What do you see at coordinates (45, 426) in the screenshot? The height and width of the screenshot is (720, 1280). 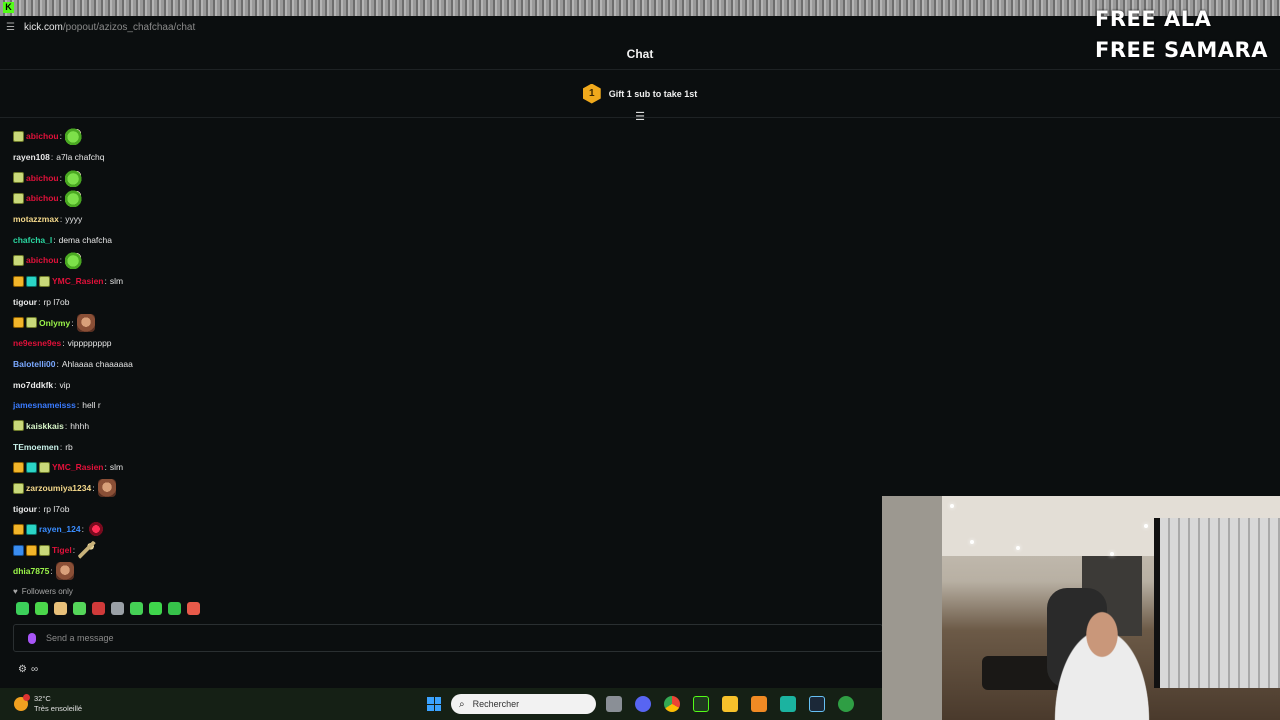 I see `chat-username: kaiskkais` at bounding box center [45, 426].